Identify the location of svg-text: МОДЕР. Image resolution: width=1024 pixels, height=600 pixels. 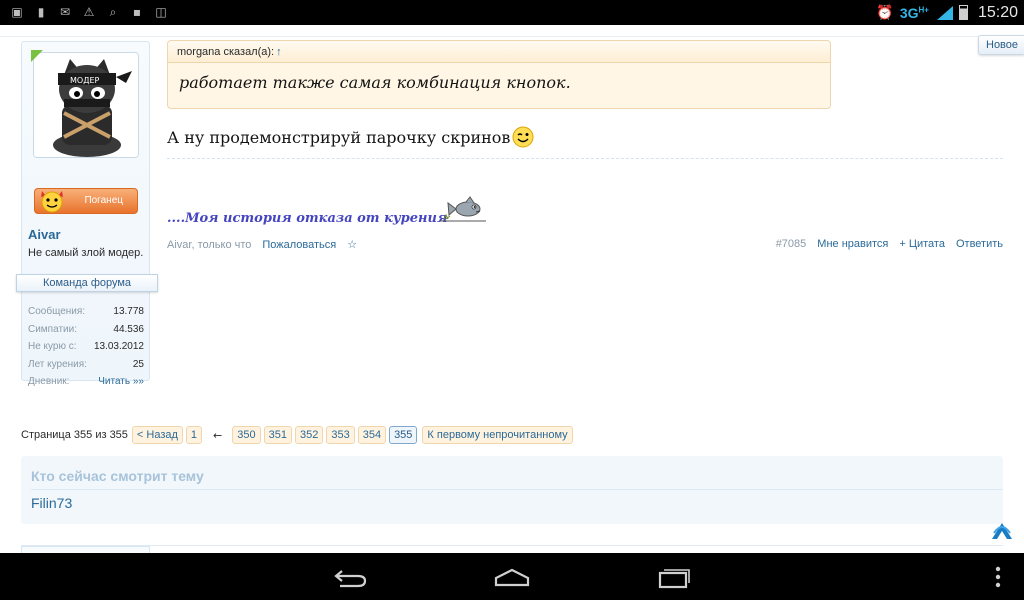
(85, 80).